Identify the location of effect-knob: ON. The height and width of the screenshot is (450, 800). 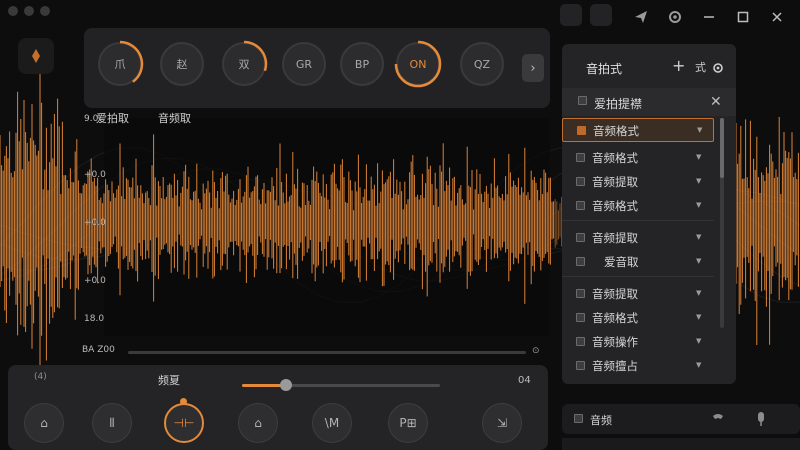
(418, 64).